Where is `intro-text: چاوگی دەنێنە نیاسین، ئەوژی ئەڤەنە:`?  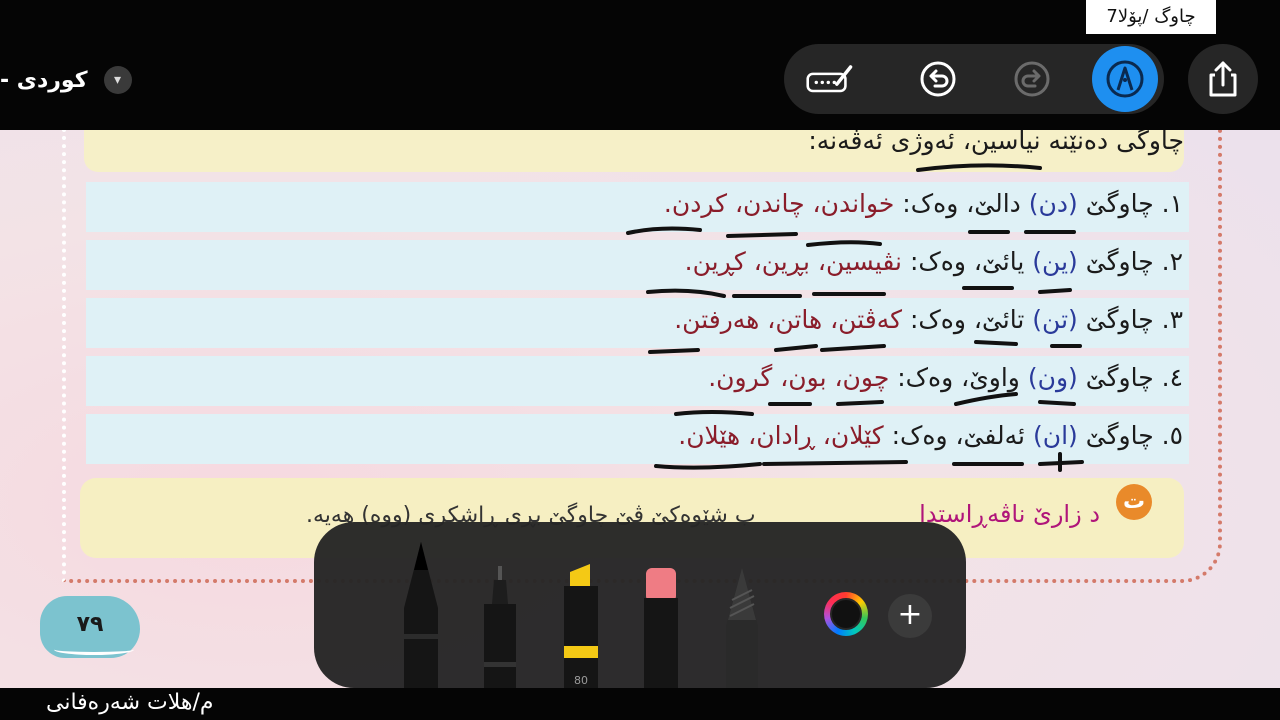
intro-text: چاوگی دەنێنە نیاسین، ئەوژی ئەڤەنە: is located at coordinates (996, 140).